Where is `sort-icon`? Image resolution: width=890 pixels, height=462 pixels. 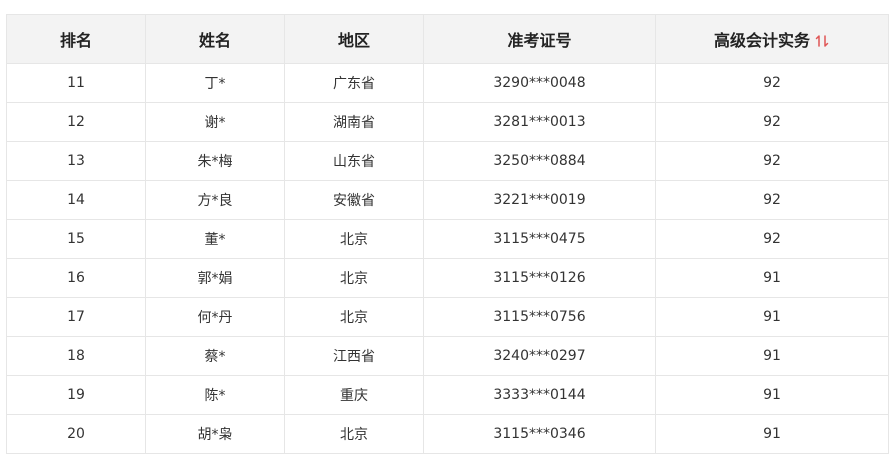 sort-icon is located at coordinates (822, 41).